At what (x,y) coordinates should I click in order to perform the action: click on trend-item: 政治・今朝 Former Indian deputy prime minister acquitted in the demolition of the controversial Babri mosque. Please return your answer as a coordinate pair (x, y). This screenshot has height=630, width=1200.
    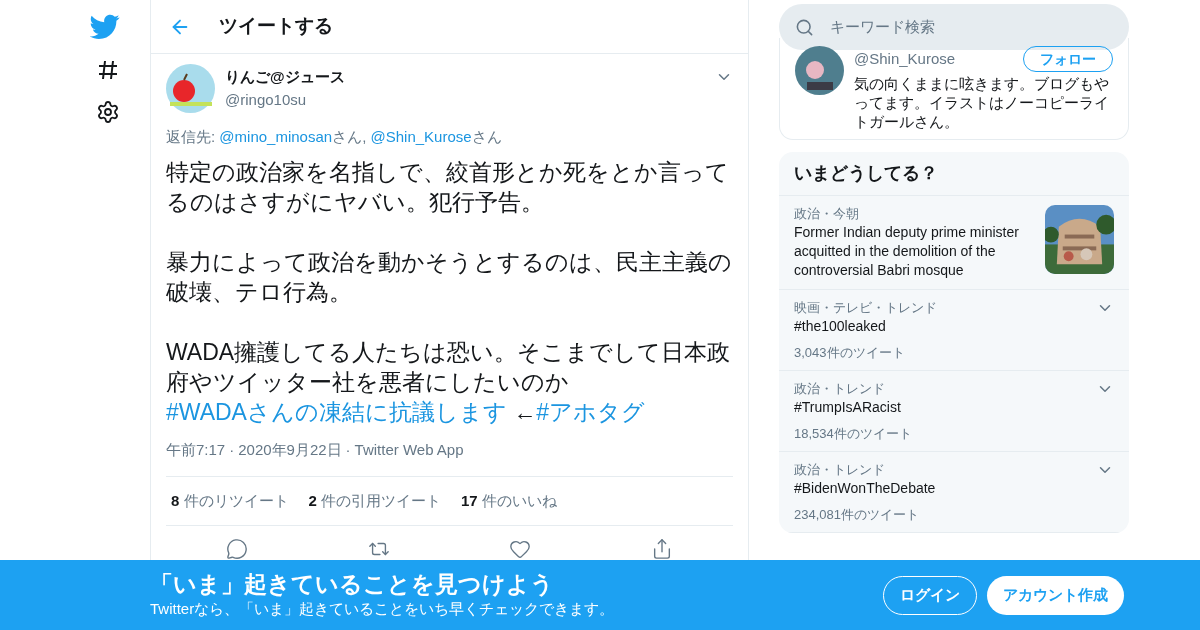
    Looking at the image, I should click on (954, 243).